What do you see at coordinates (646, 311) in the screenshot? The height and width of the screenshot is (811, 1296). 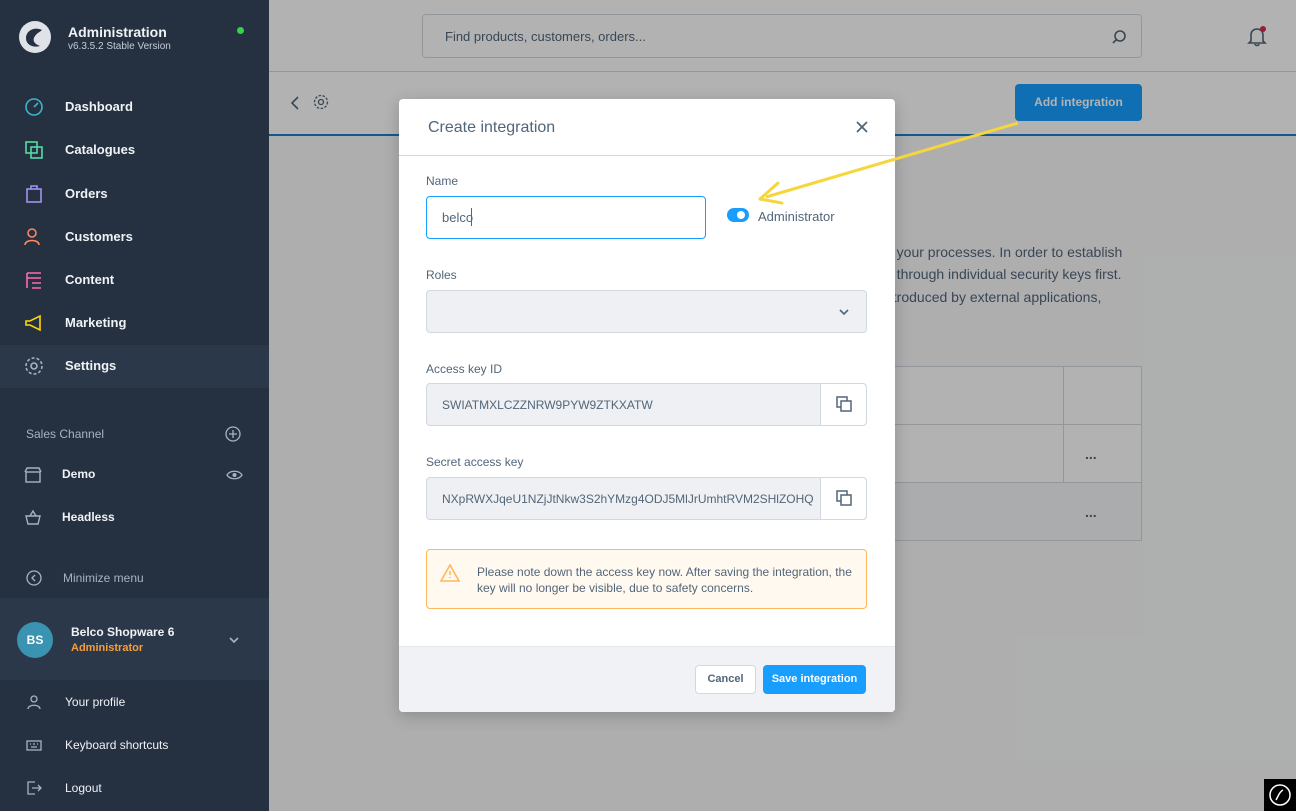 I see `roles-select` at bounding box center [646, 311].